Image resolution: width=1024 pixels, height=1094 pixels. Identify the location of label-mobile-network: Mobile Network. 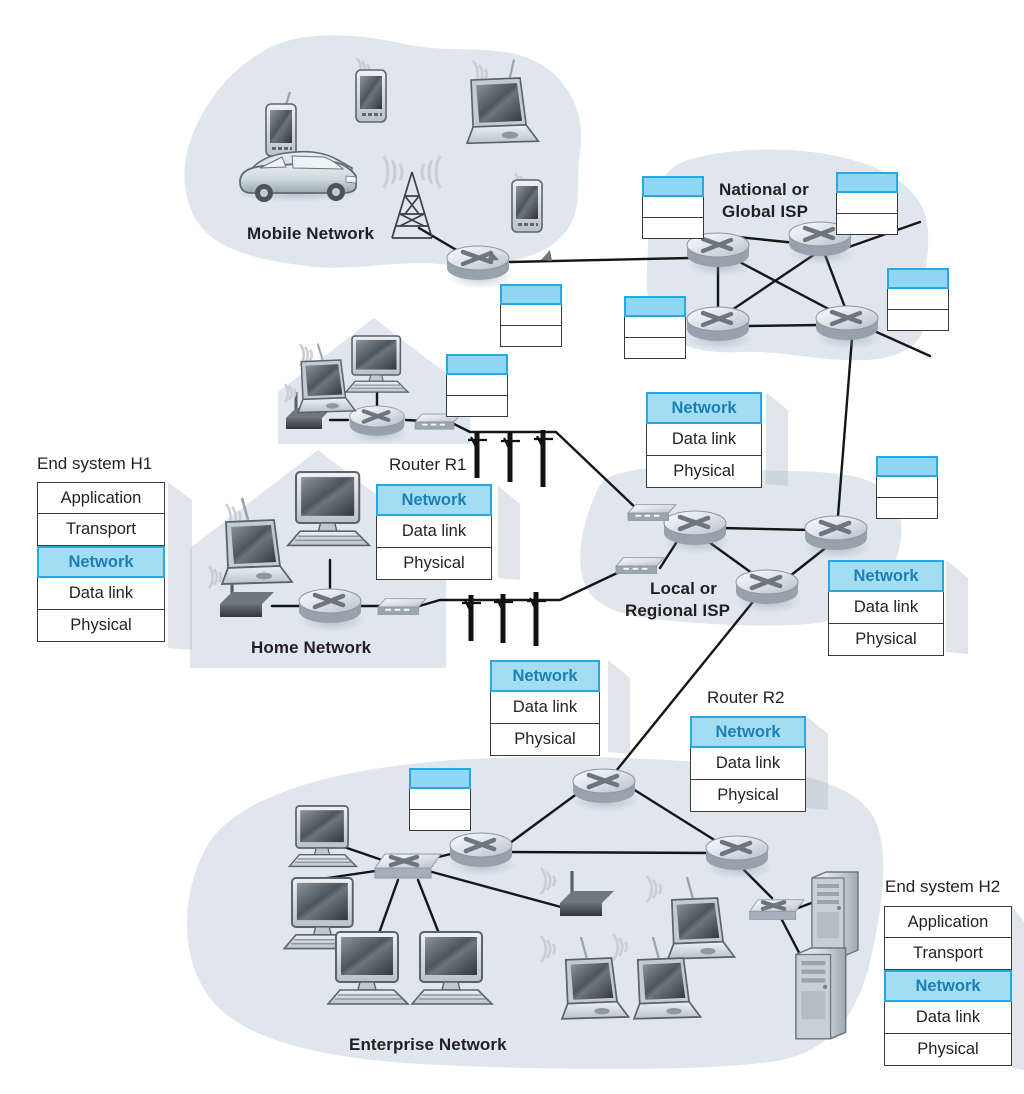
(311, 233).